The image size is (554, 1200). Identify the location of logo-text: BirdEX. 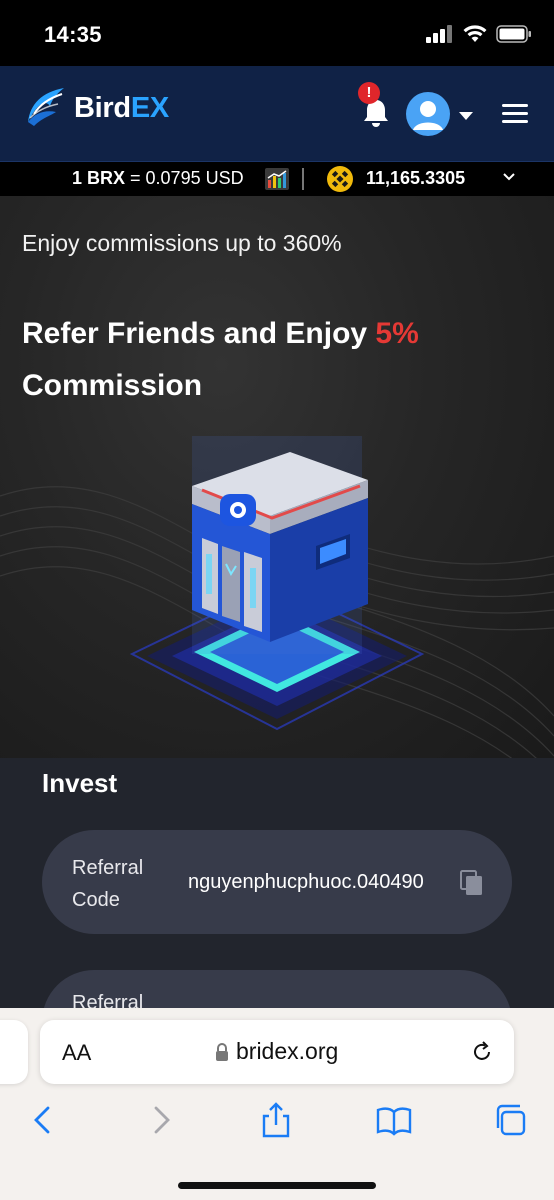
(121, 108).